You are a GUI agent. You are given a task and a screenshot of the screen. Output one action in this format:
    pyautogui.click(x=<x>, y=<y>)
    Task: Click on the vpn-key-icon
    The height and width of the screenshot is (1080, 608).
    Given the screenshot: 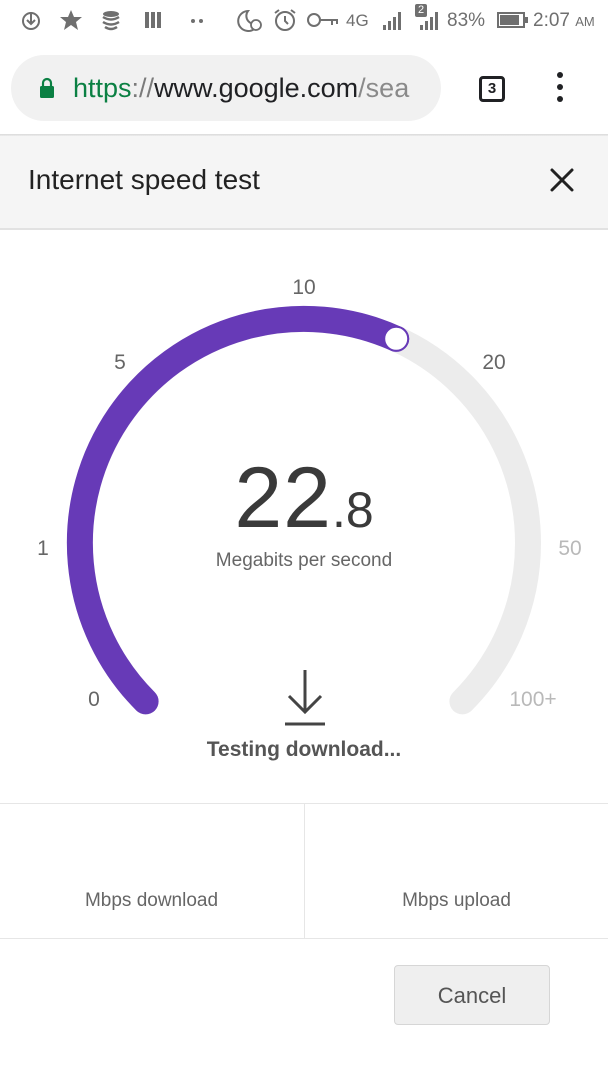 What is the action you would take?
    pyautogui.click(x=322, y=20)
    